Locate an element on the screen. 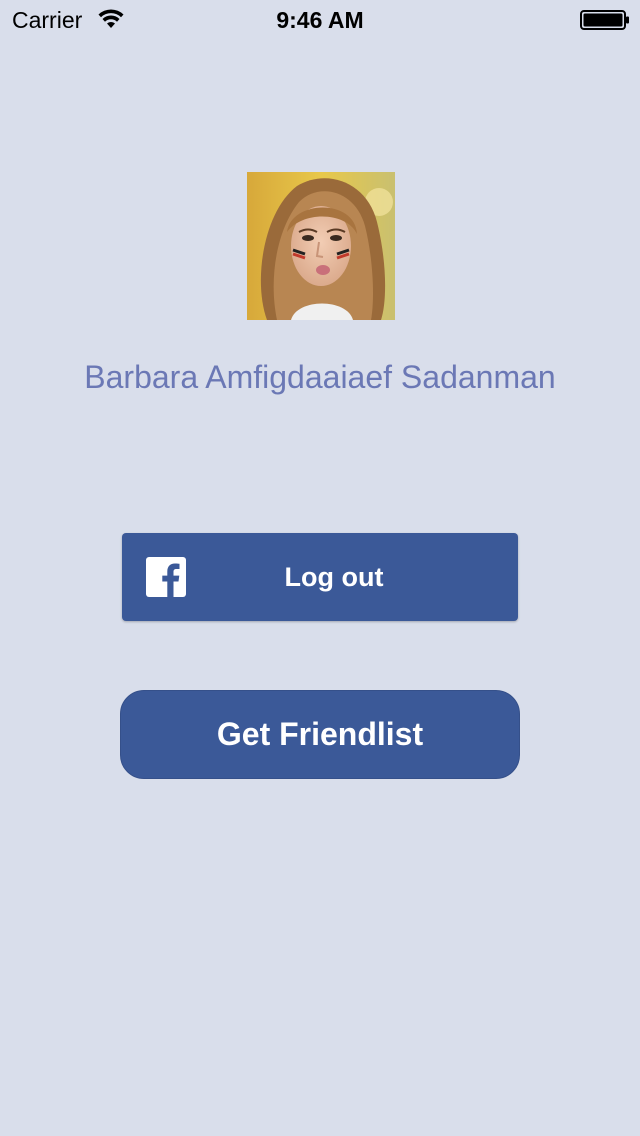 Image resolution: width=640 pixels, height=1136 pixels. logout-label: Log out is located at coordinates (334, 577).